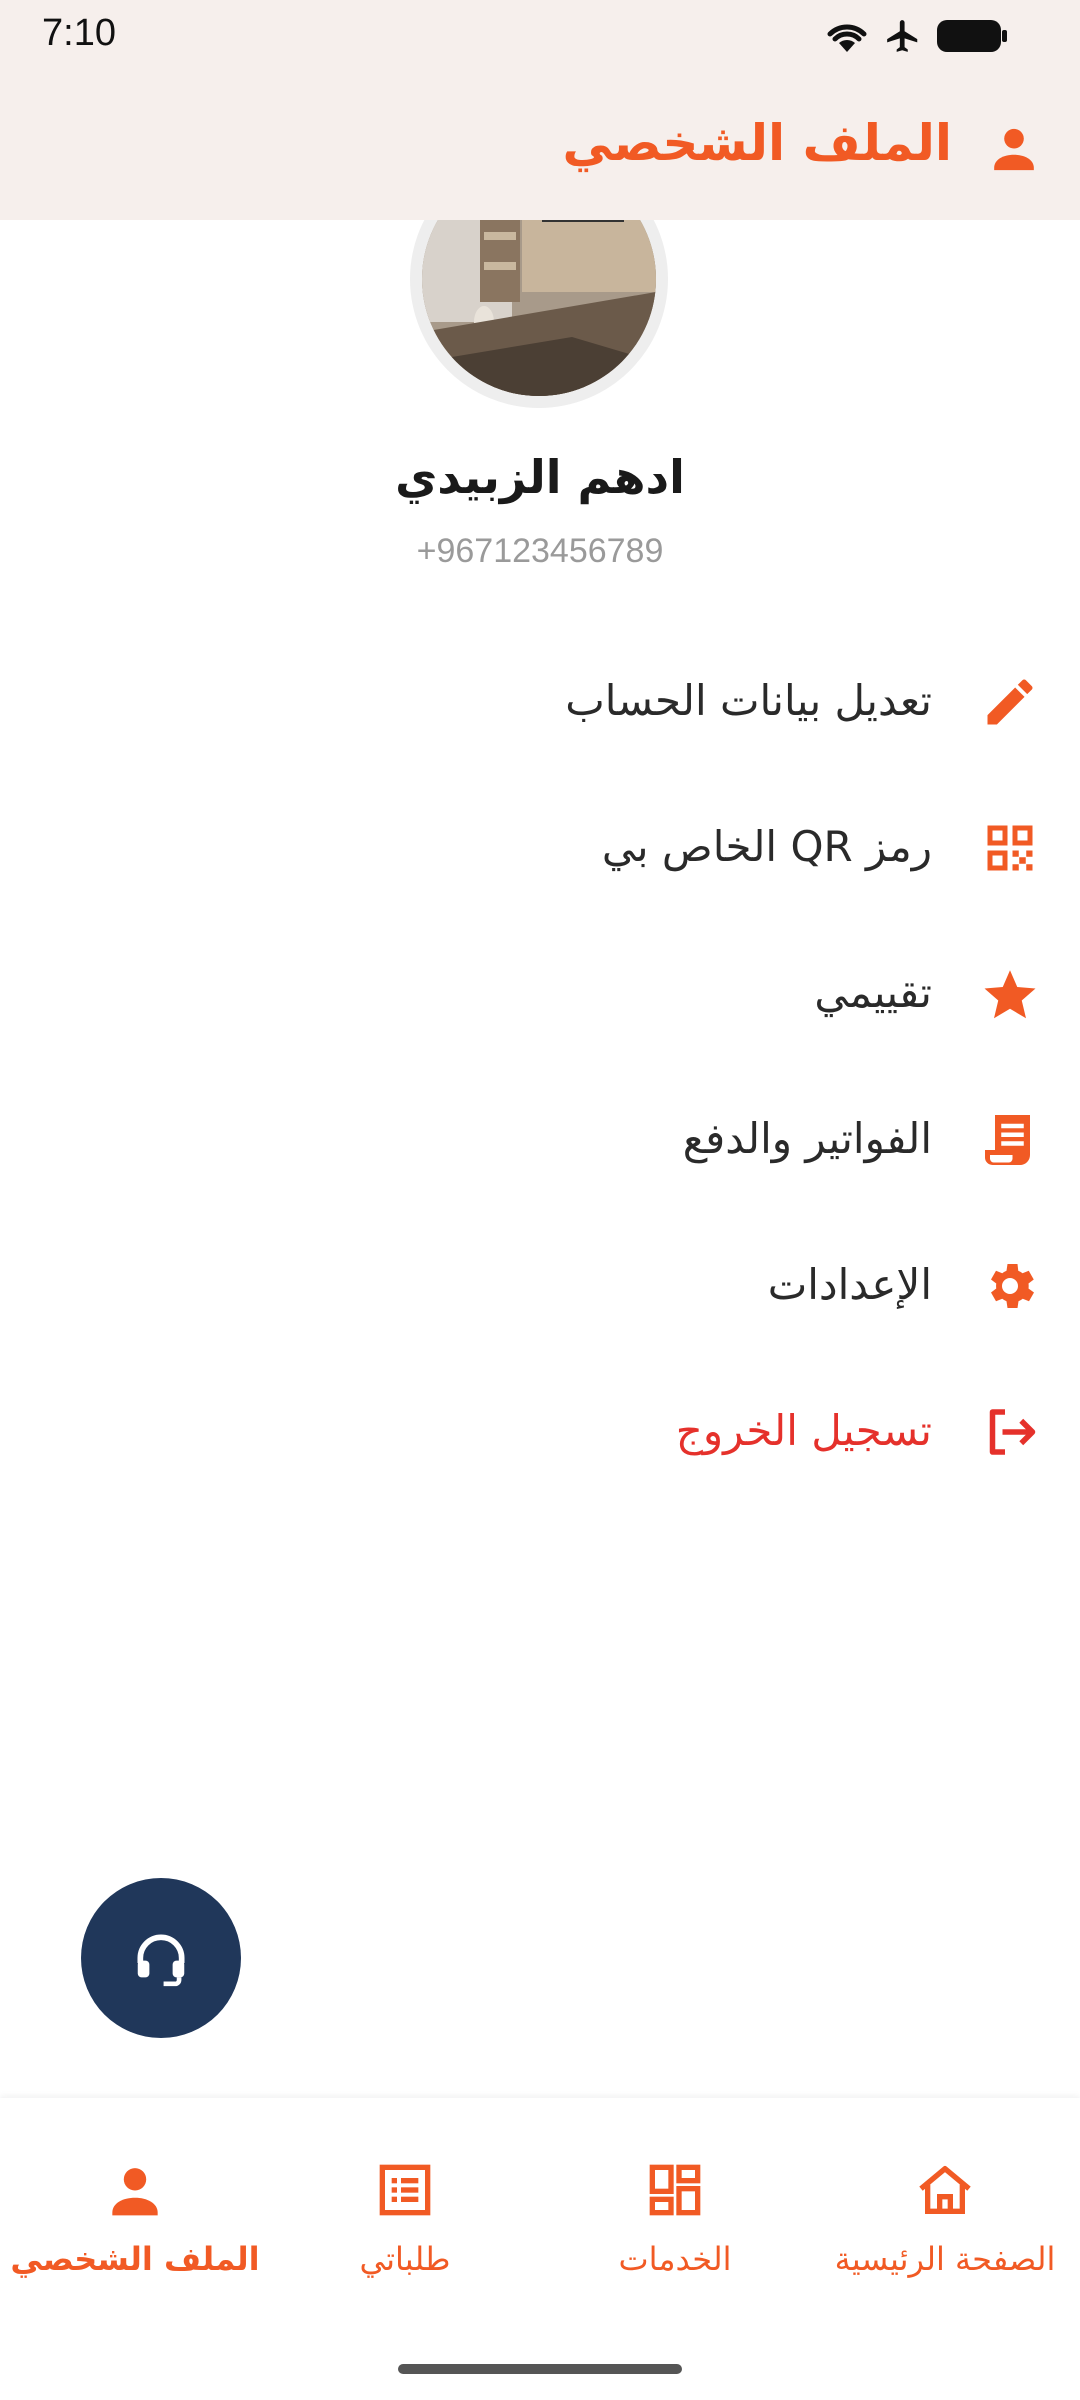  I want to click on home-icon, so click(945, 2190).